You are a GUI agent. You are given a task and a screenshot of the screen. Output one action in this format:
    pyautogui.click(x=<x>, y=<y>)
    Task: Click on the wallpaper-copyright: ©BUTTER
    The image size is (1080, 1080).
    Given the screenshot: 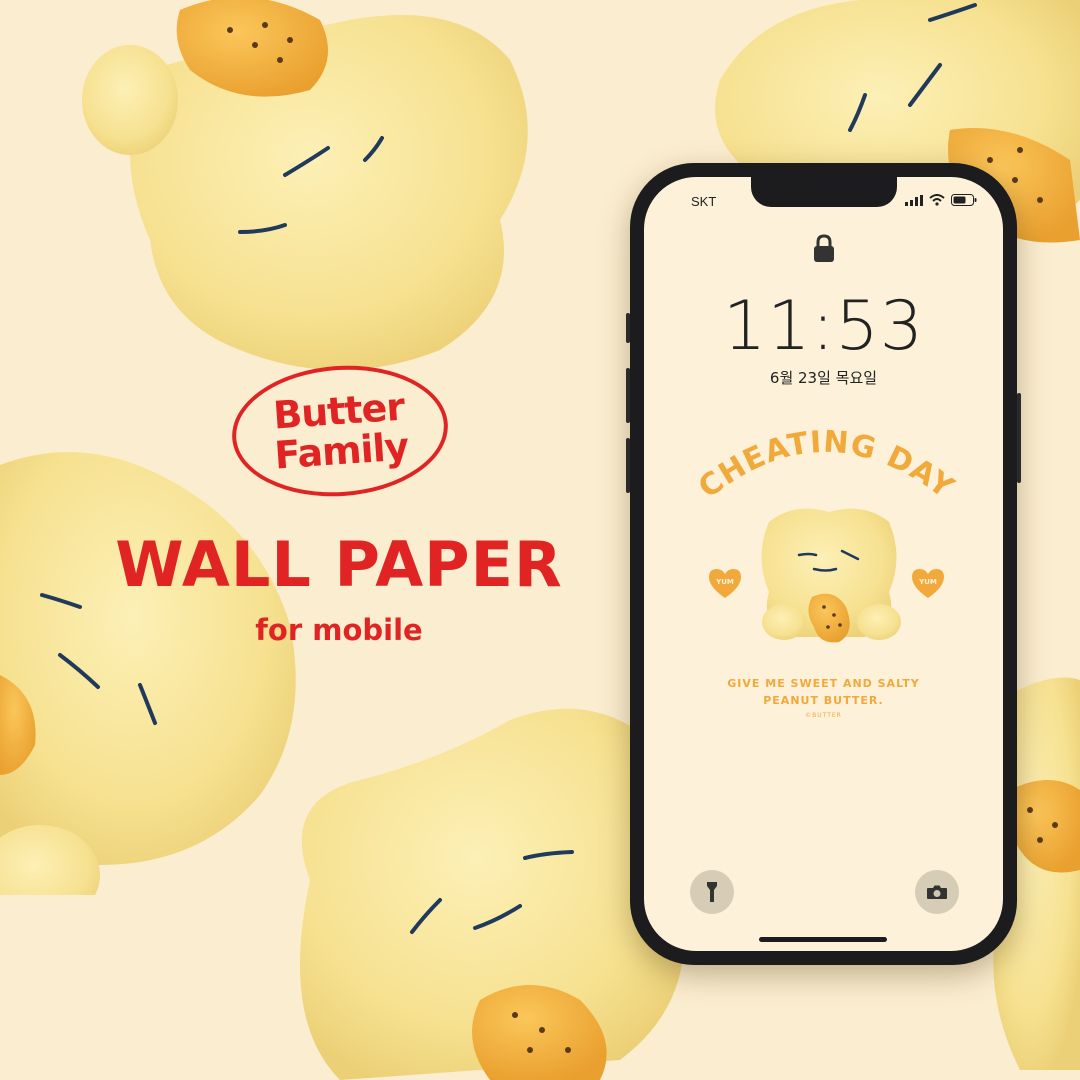 What is the action you would take?
    pyautogui.click(x=823, y=715)
    